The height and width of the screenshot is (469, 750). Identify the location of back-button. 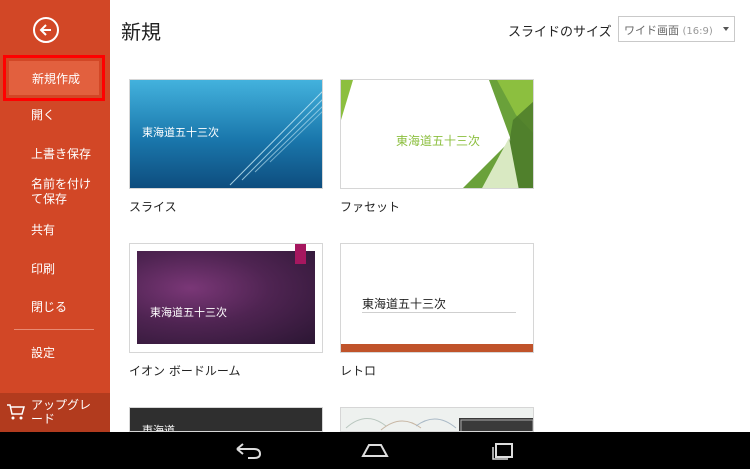
(46, 30).